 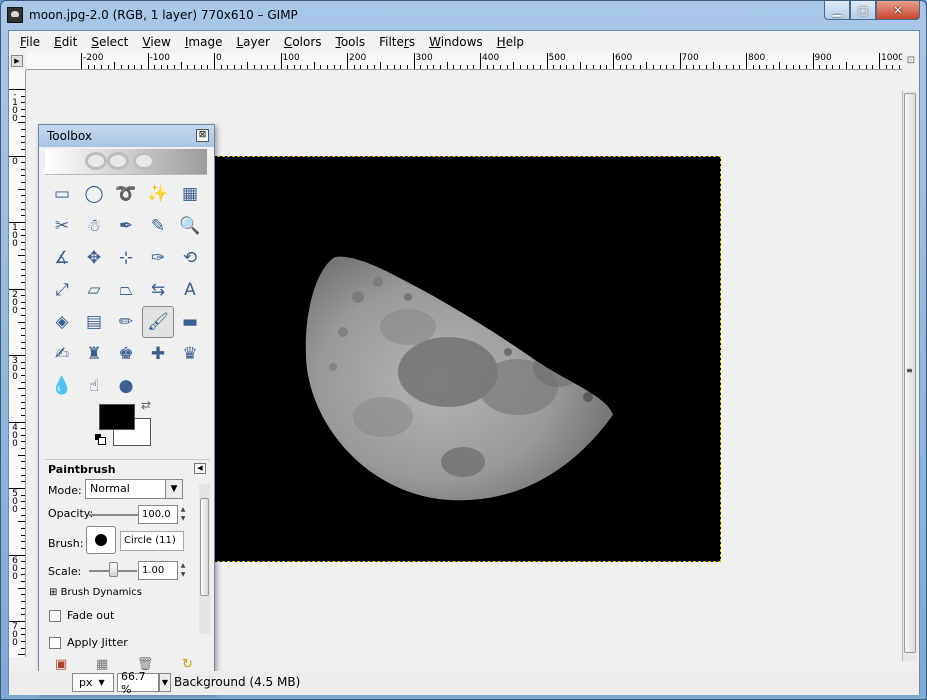 What do you see at coordinates (94, 354) in the screenshot?
I see `ink-icon: ♜` at bounding box center [94, 354].